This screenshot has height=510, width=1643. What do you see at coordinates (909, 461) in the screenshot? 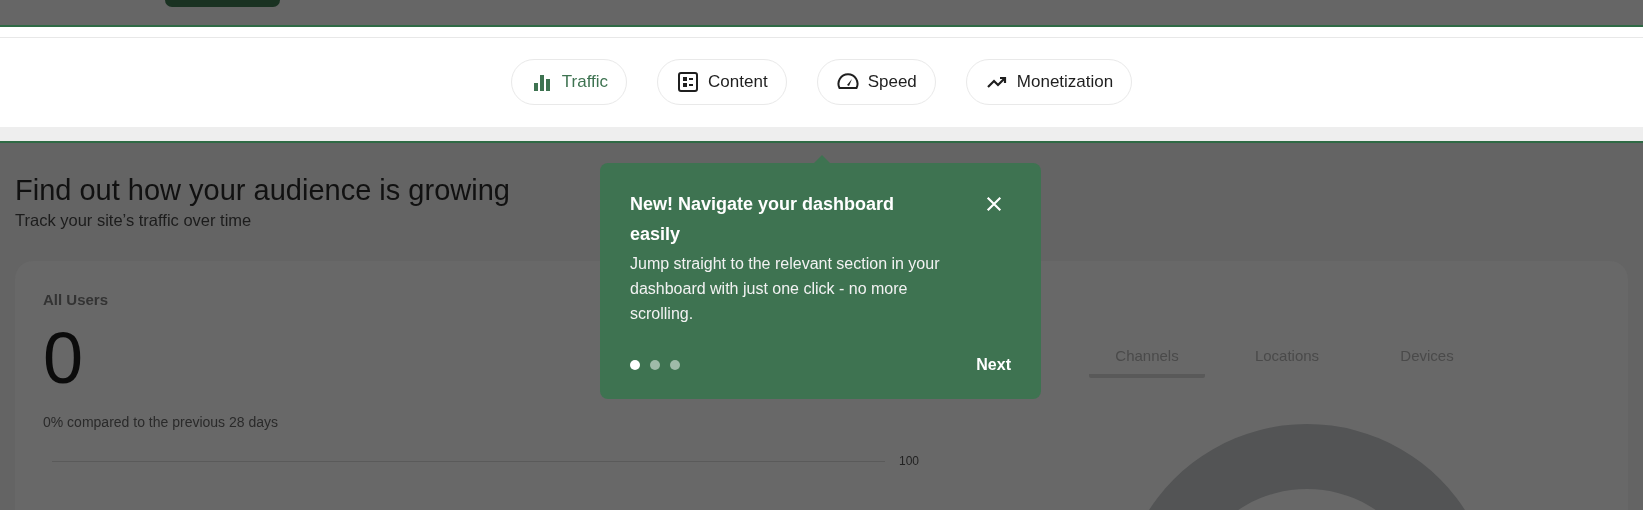
I see `axis-label: 100` at bounding box center [909, 461].